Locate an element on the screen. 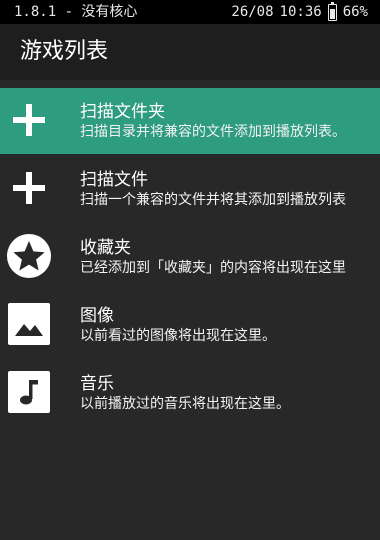  list-item-text: 扫描文件夹 扫描目录并将兼容的文件添加到播放列表。 is located at coordinates (213, 121).